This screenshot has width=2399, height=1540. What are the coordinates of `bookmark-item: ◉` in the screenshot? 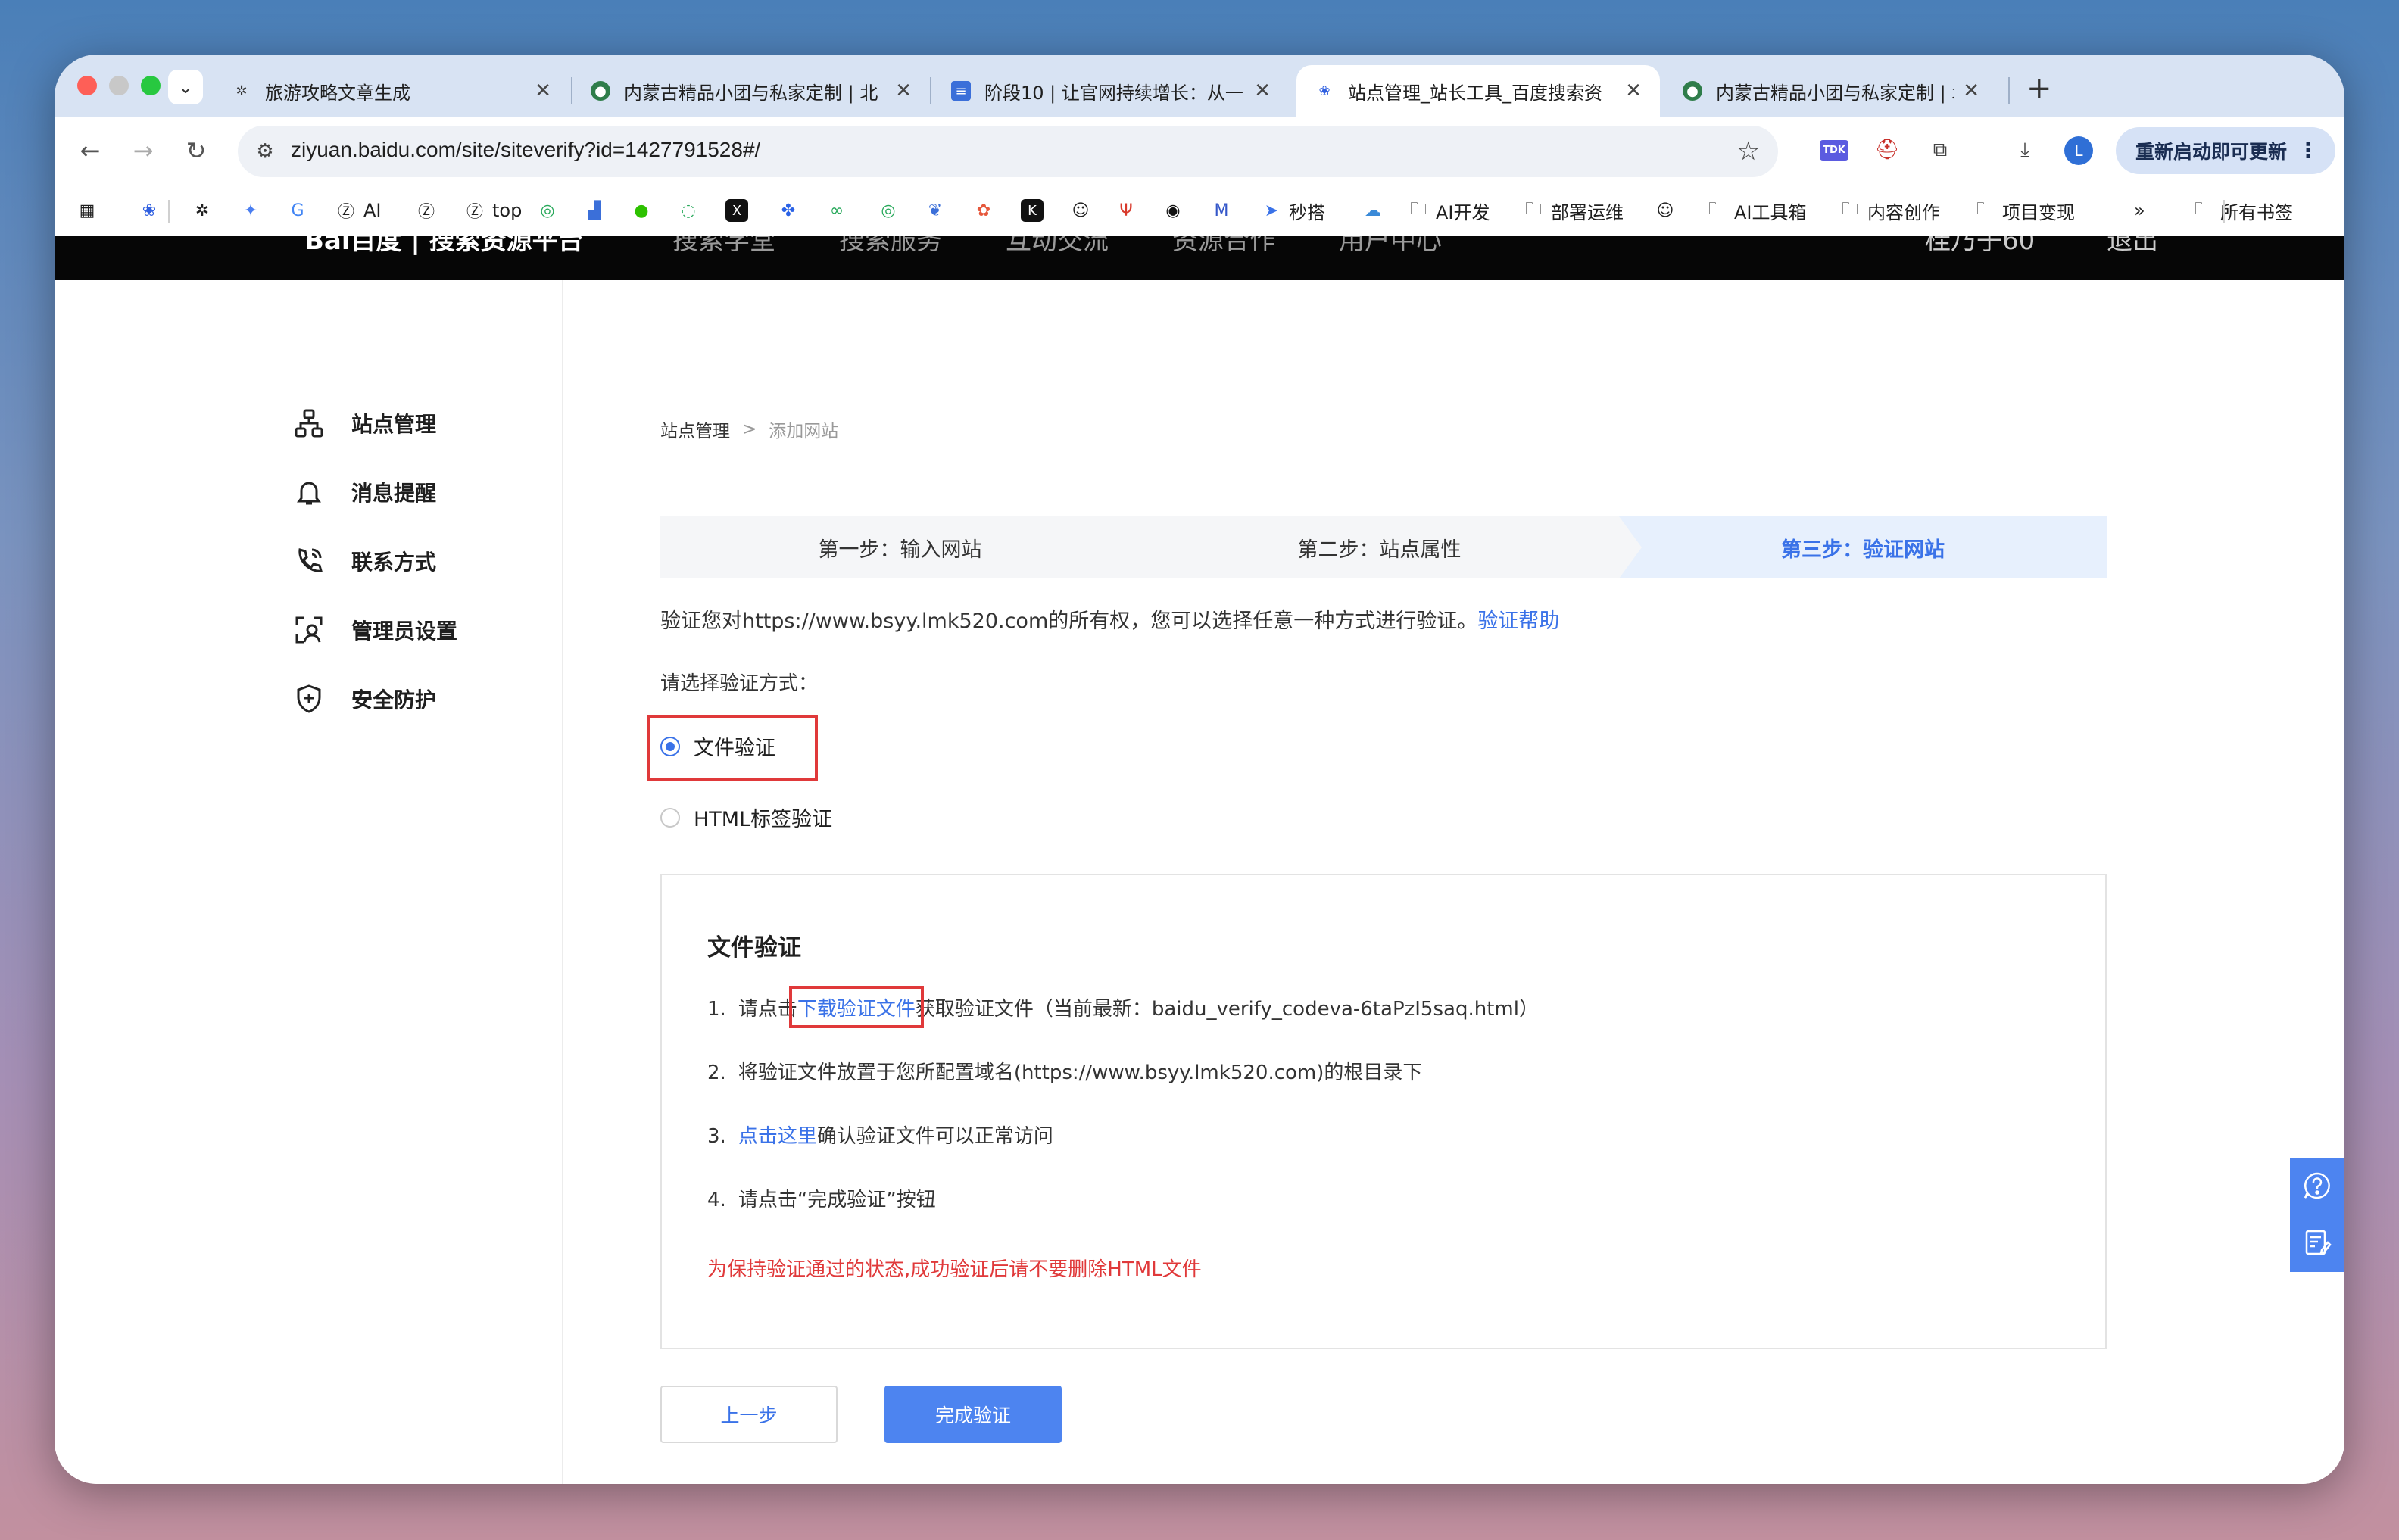 It's located at (1176, 210).